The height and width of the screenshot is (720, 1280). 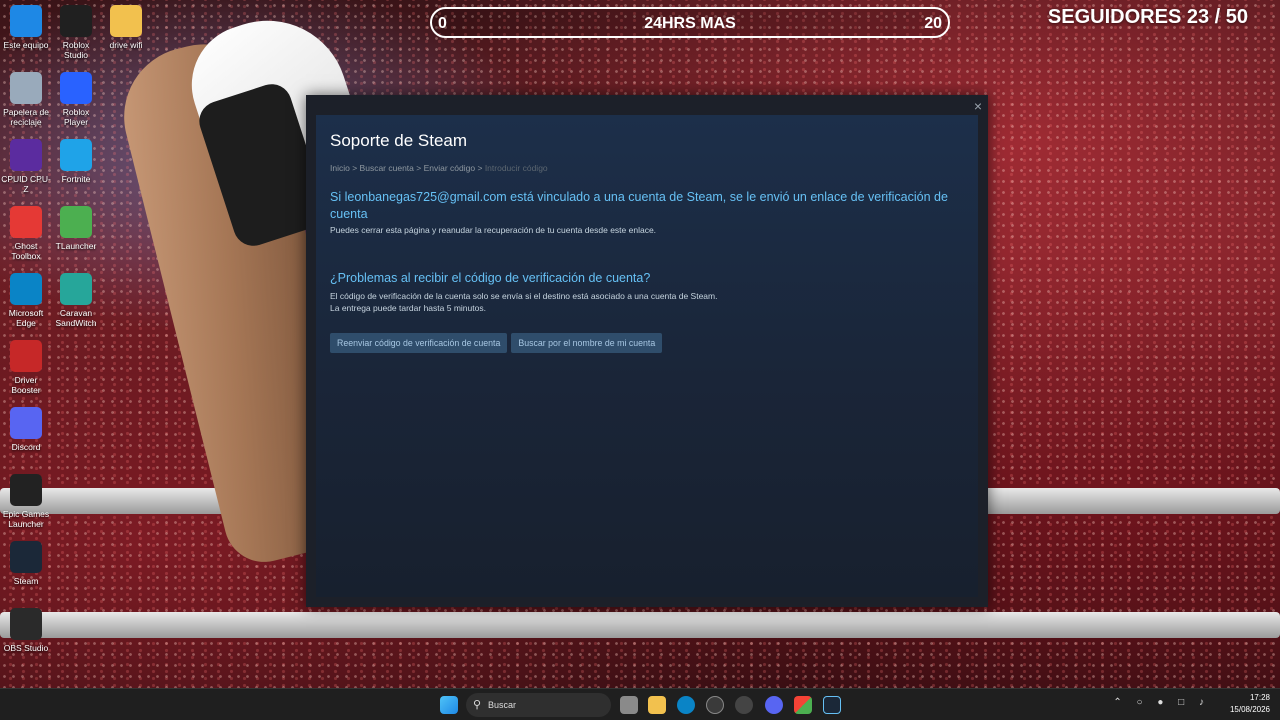 What do you see at coordinates (126, 21) in the screenshot?
I see `folder-icon` at bounding box center [126, 21].